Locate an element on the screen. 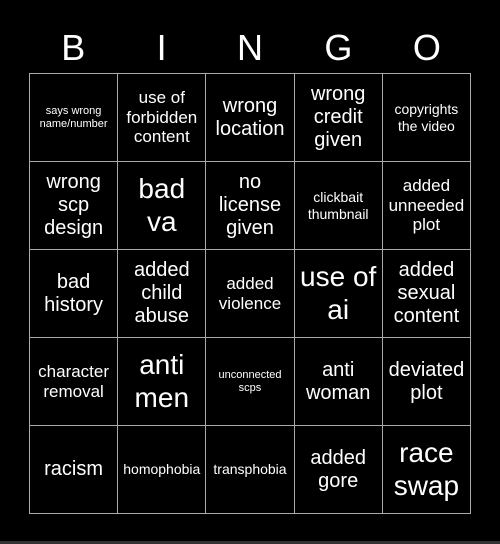  bingo-cell: unconnected scps is located at coordinates (250, 382).